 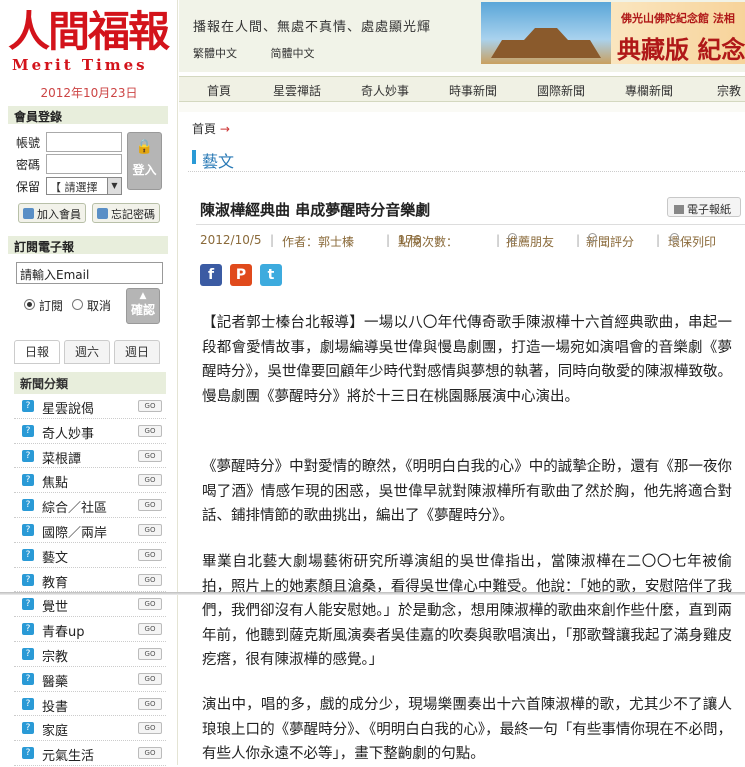 I want to click on news-category-label: 醫藥, so click(x=55, y=680).